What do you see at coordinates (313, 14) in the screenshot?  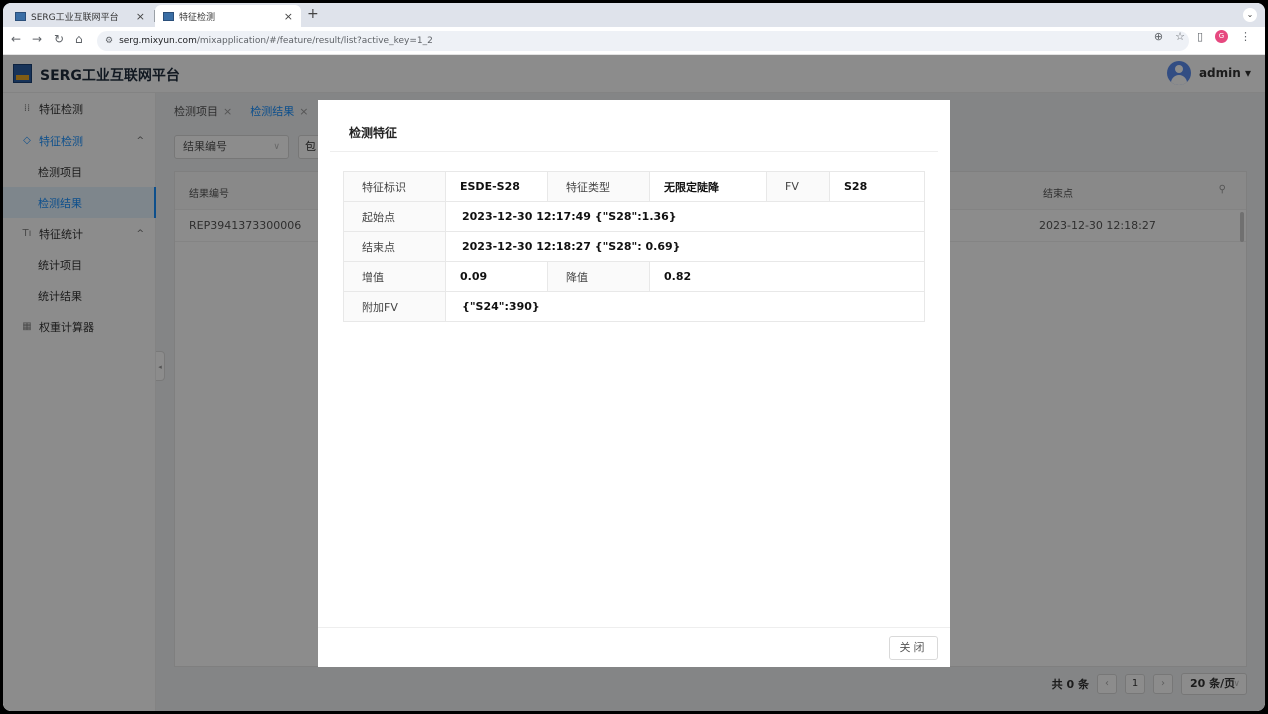 I see `new-tab-button: +` at bounding box center [313, 14].